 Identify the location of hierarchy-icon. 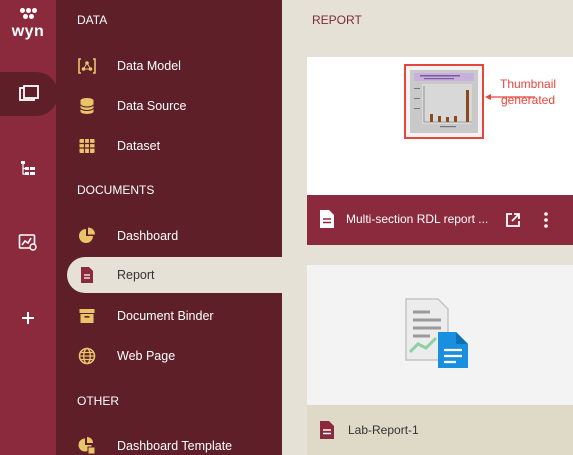
(28, 168).